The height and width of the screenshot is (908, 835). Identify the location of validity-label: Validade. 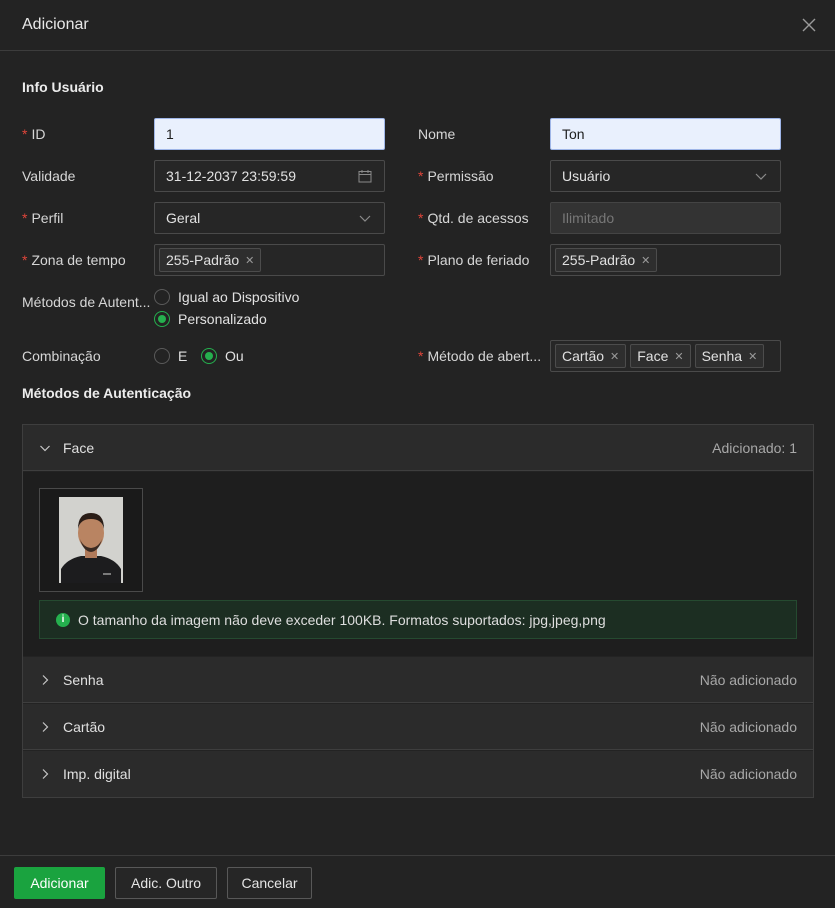
(49, 176).